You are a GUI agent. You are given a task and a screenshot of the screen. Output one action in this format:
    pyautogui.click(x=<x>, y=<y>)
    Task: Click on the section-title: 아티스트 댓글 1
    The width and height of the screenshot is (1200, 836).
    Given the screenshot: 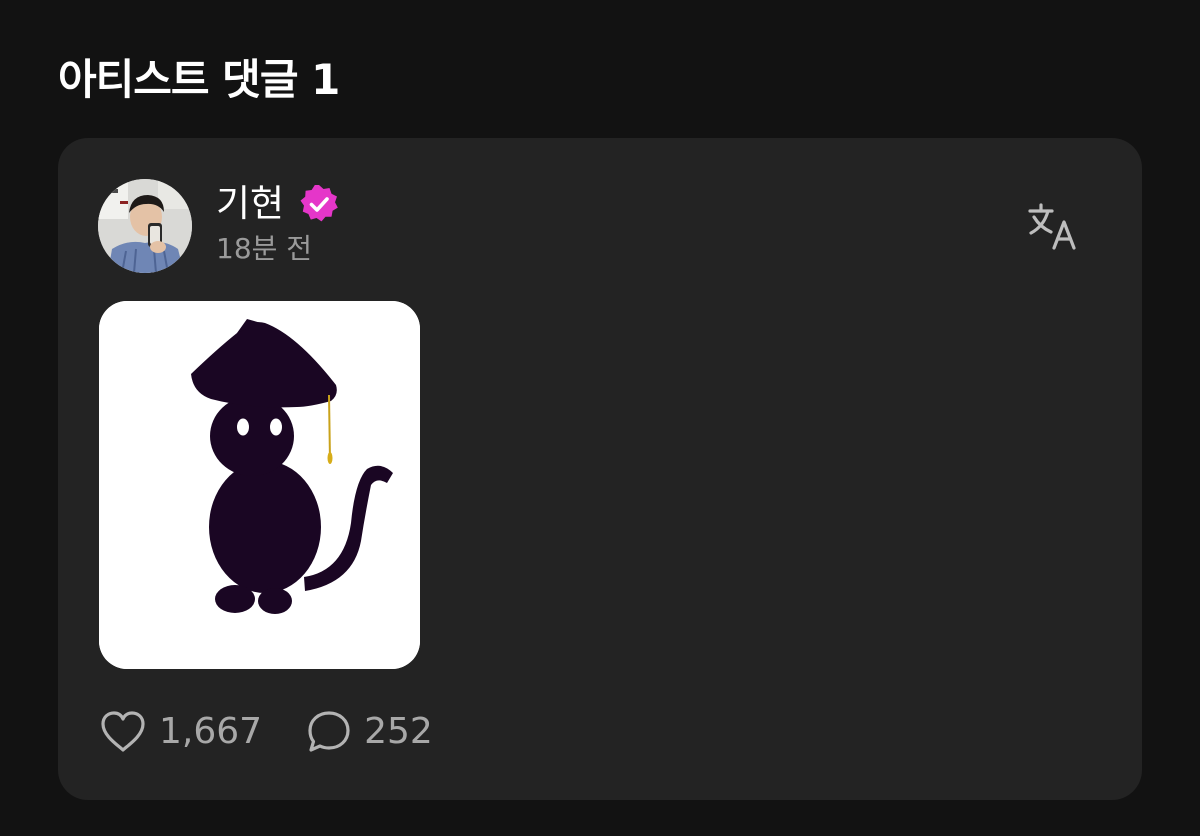 What is the action you would take?
    pyautogui.click(x=199, y=79)
    